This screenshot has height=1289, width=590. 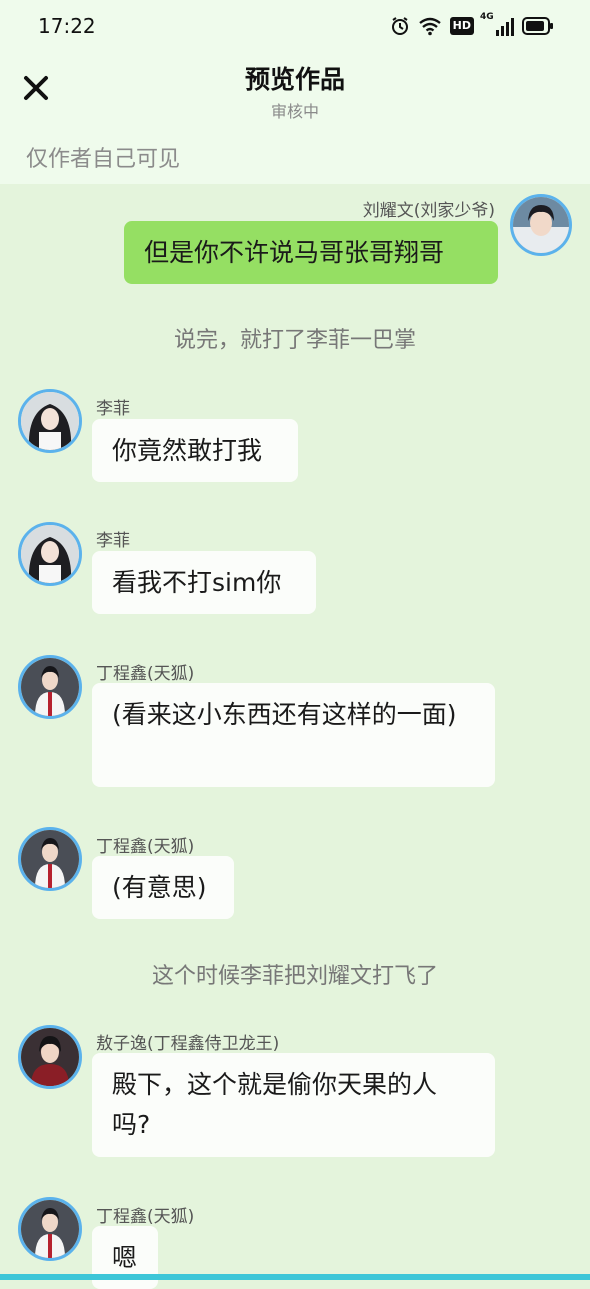 I want to click on narration-text: 说完，就打了李菲一巴掌, so click(x=294, y=340).